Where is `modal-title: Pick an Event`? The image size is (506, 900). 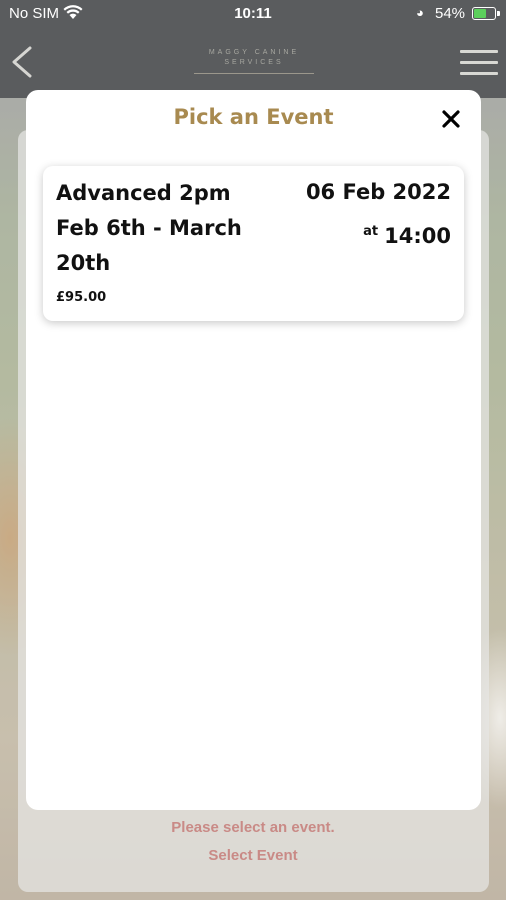 modal-title: Pick an Event is located at coordinates (253, 117).